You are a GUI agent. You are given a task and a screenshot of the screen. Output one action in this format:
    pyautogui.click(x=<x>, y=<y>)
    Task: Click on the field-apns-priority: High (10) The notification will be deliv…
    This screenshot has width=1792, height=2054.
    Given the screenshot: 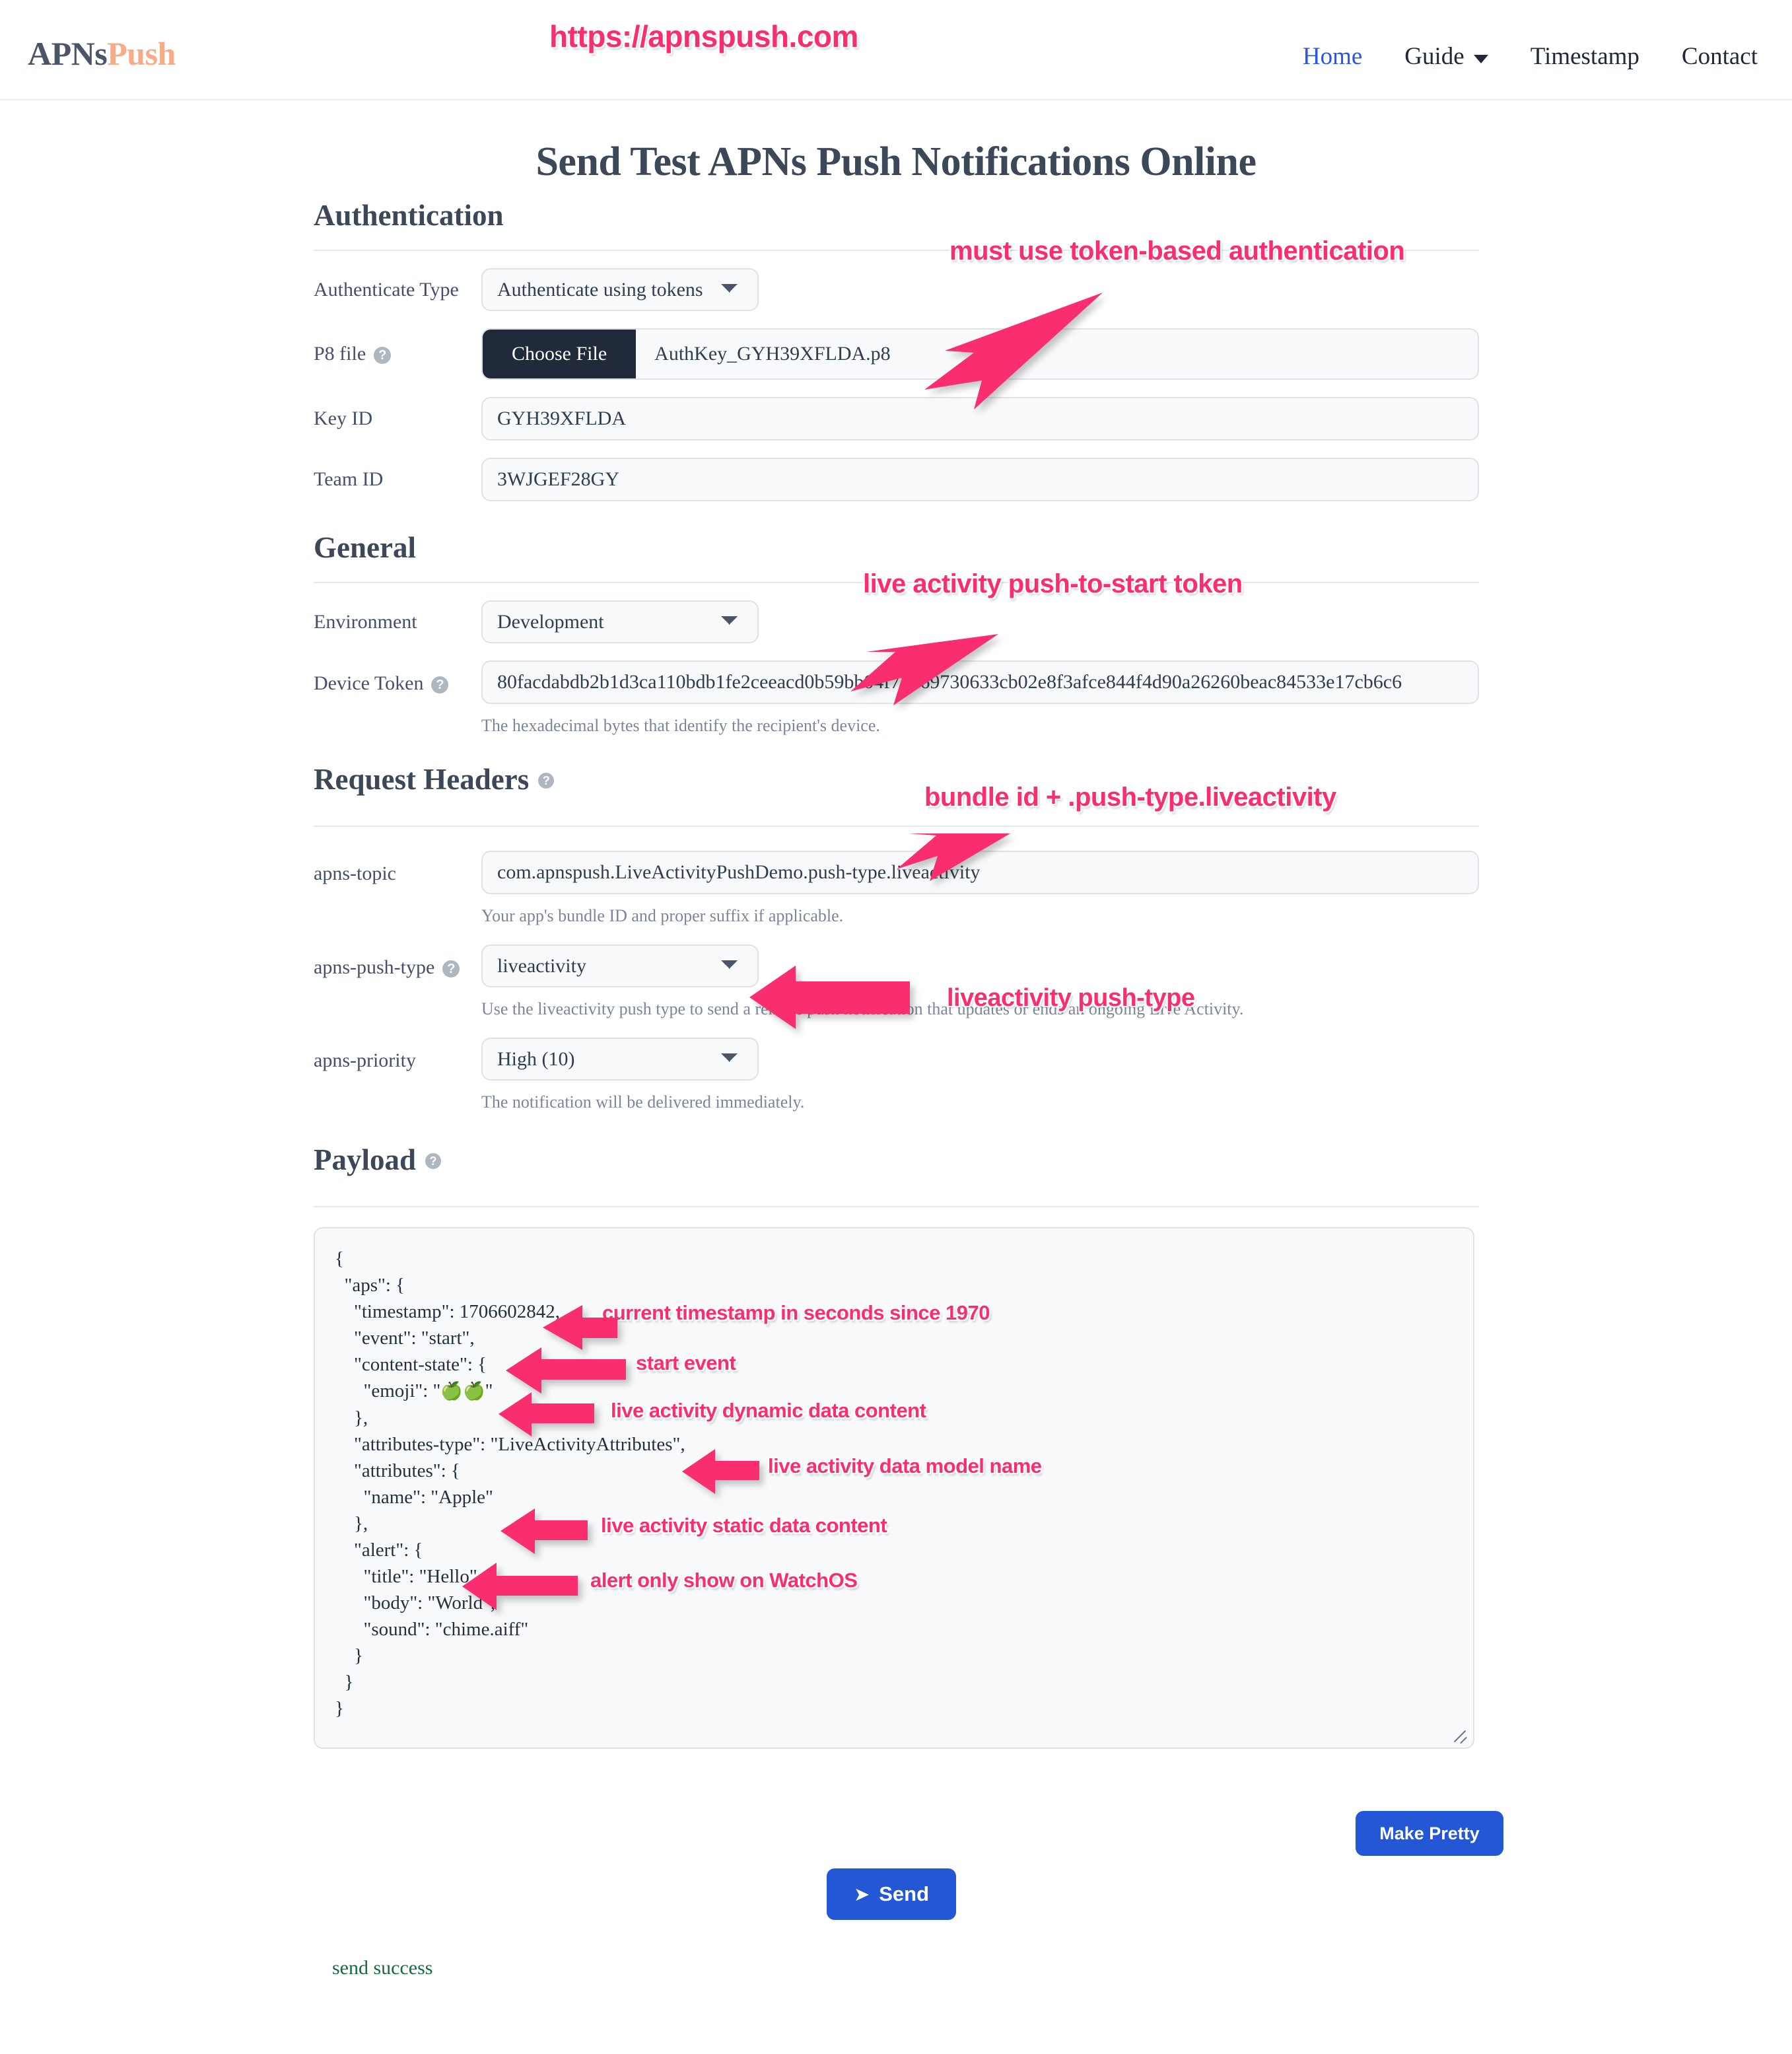 What is the action you would take?
    pyautogui.click(x=980, y=1075)
    